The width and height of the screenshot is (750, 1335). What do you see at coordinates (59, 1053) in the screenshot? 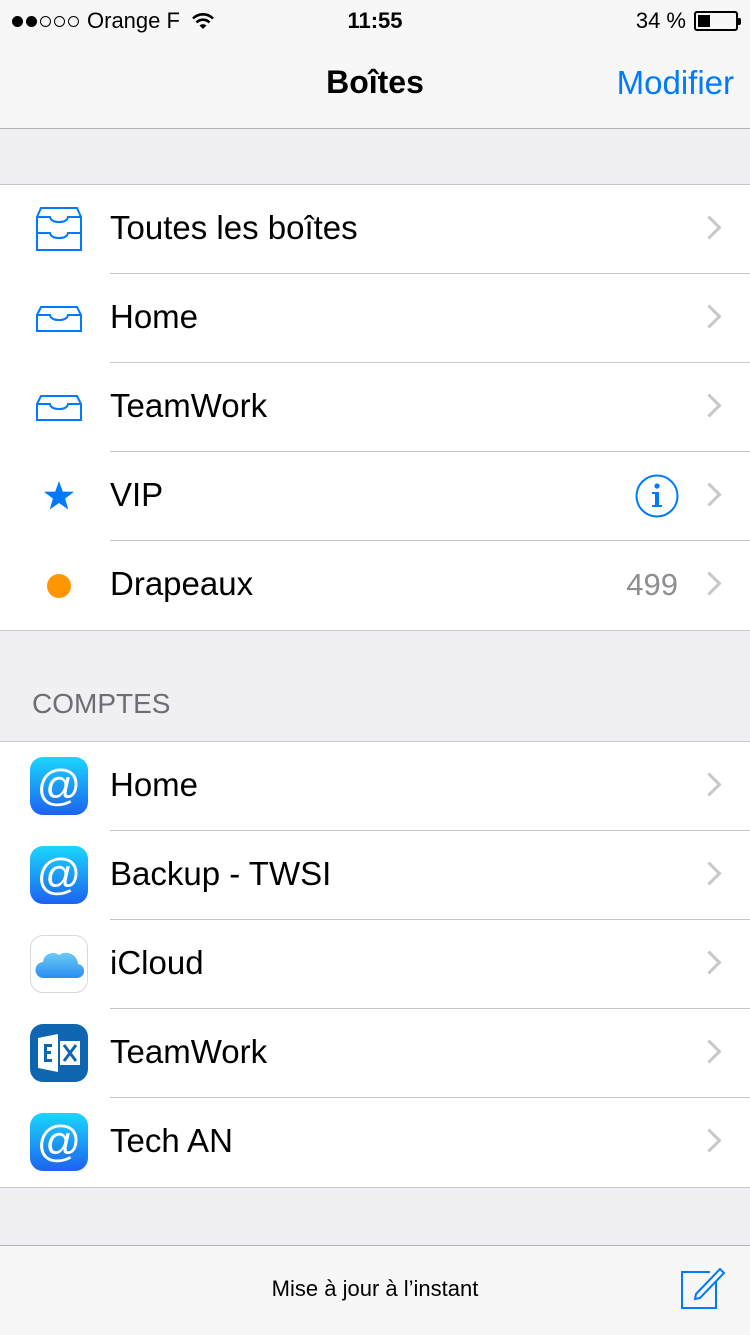
I see `exchange-icon` at bounding box center [59, 1053].